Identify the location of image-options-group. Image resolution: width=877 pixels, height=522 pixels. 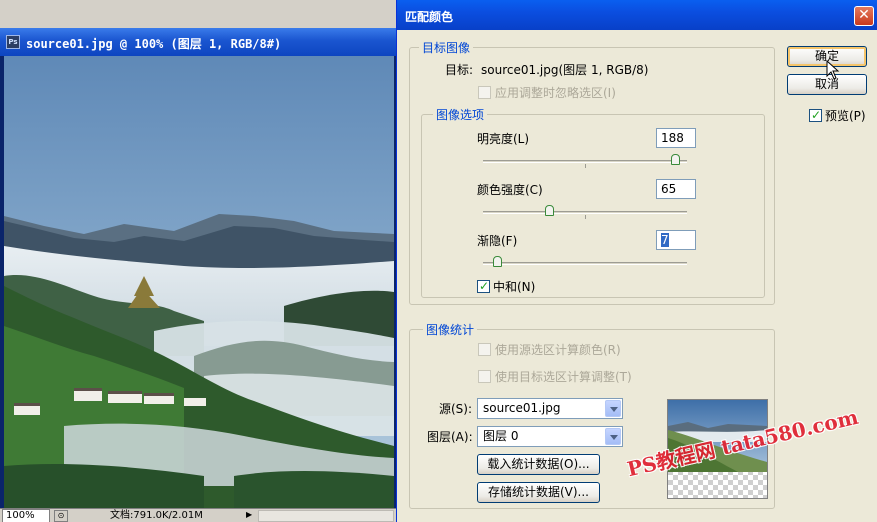
(593, 206).